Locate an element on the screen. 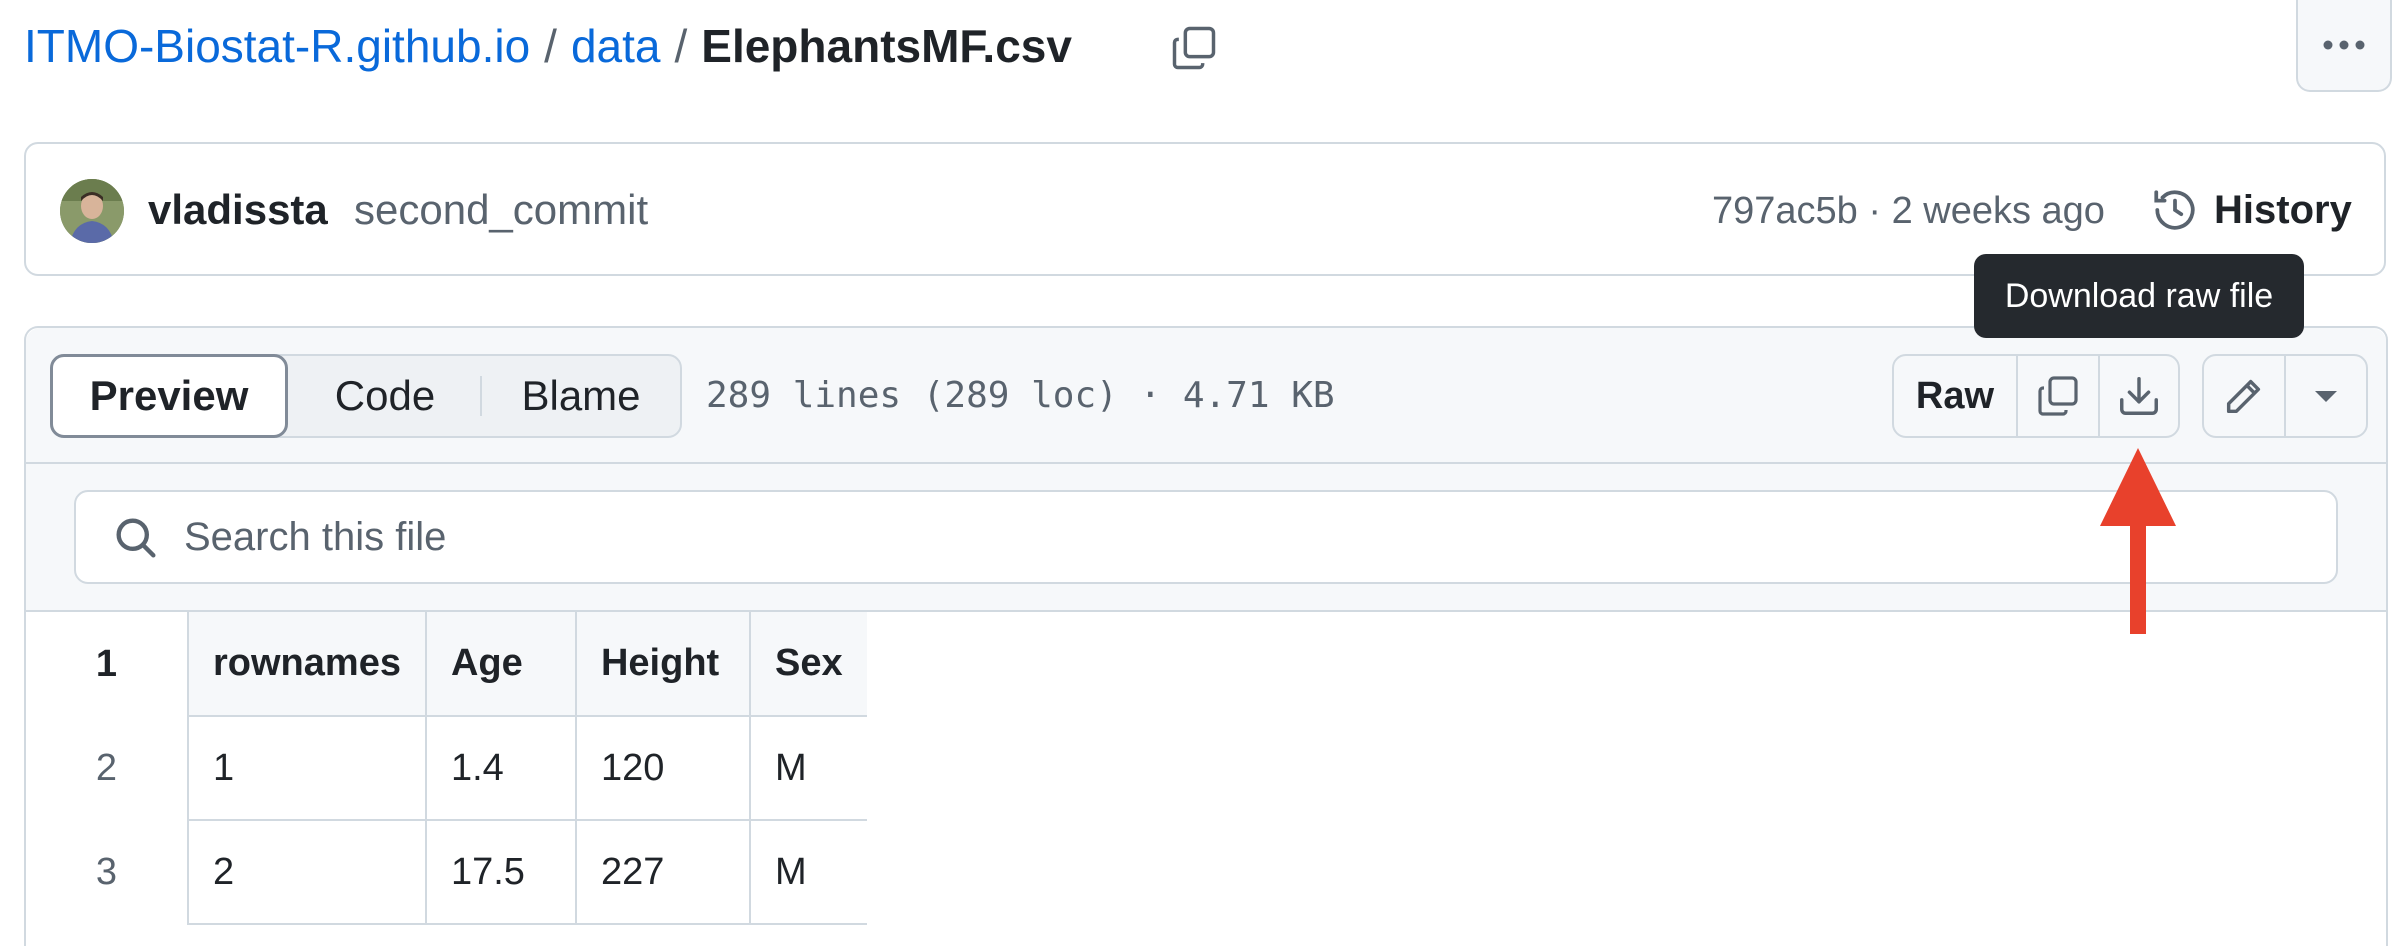  edit-file-button is located at coordinates (2244, 396).